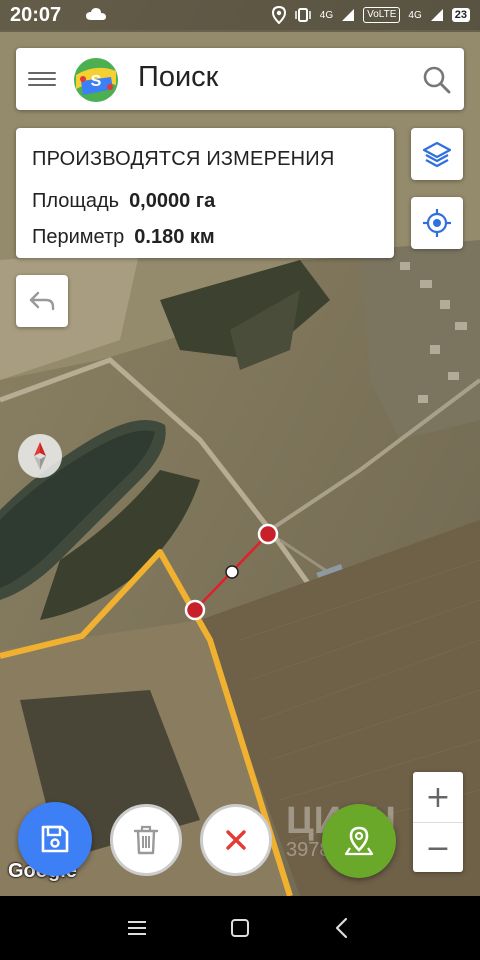 The height and width of the screenshot is (960, 480). Describe the element at coordinates (438, 797) in the screenshot. I see `zoom-in-button: +` at that location.